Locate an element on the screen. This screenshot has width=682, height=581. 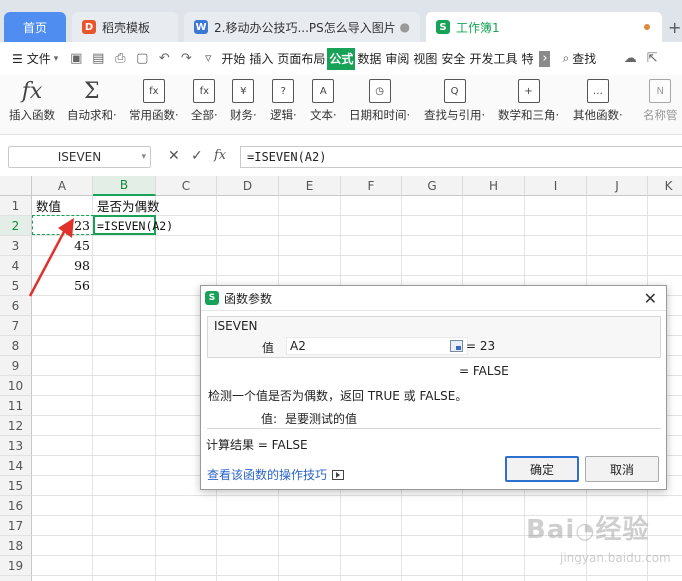
text-functions-button: A 文本· is located at coordinates (323, 104).